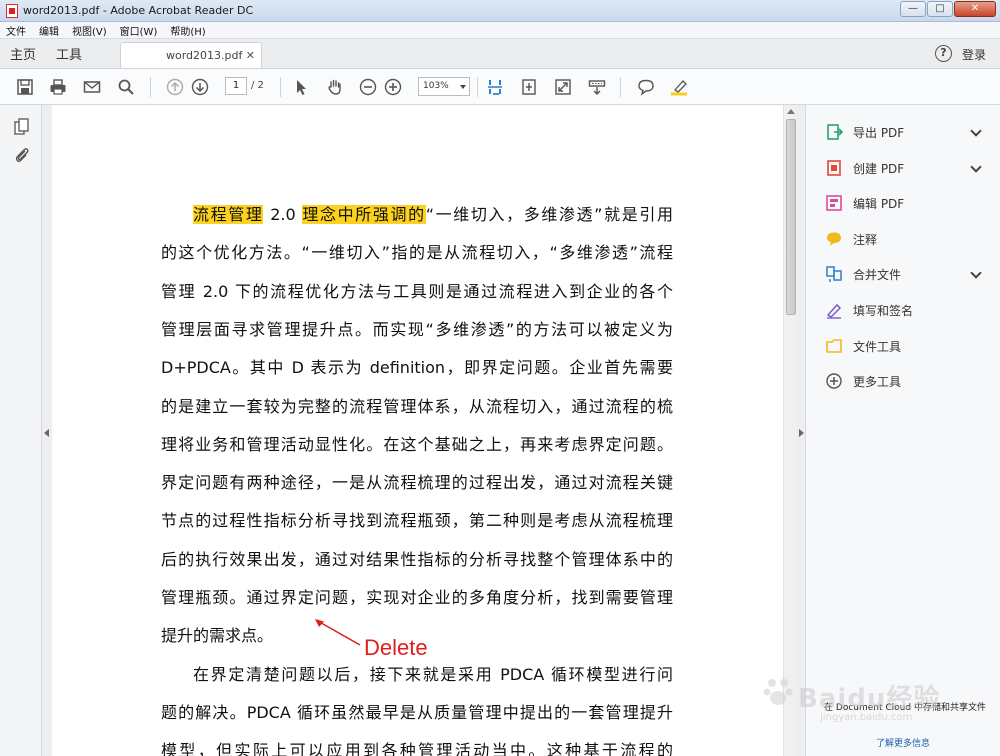 The height and width of the screenshot is (756, 1000). I want to click on fit-width-icon, so click(495, 87).